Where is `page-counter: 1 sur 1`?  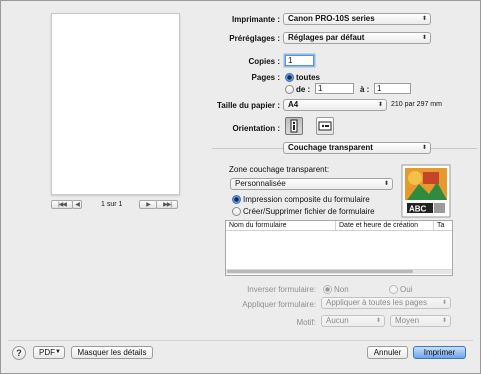 page-counter: 1 sur 1 is located at coordinates (112, 204).